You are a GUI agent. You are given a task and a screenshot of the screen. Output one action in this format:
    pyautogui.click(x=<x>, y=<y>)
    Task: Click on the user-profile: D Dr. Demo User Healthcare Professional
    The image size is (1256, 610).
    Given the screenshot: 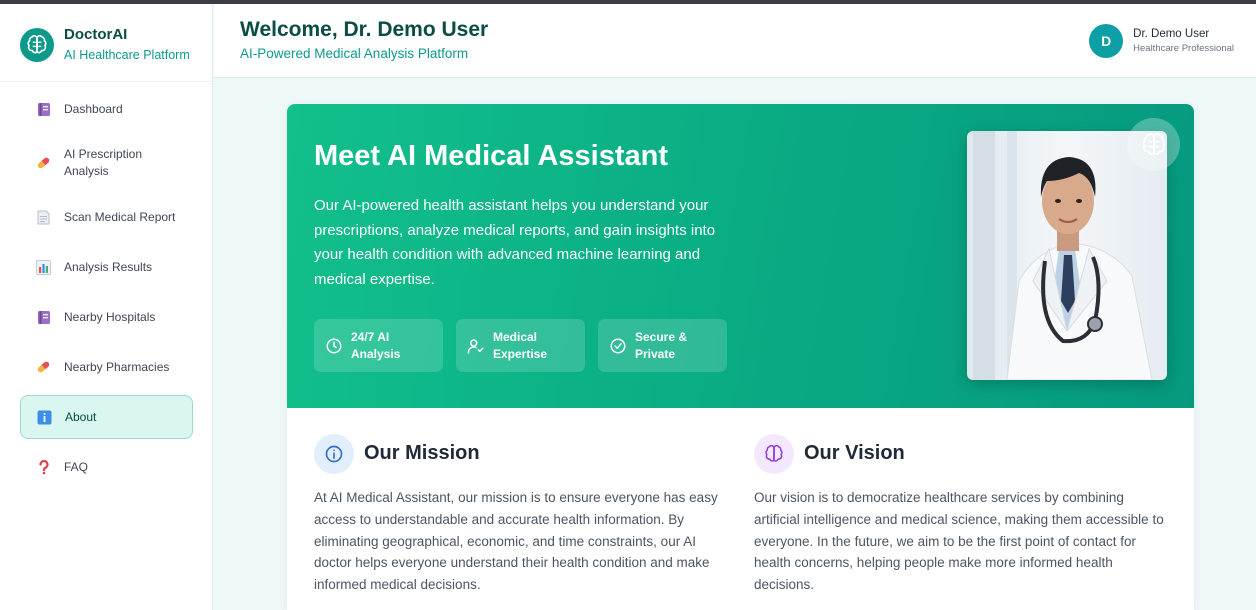 What is the action you would take?
    pyautogui.click(x=1161, y=41)
    